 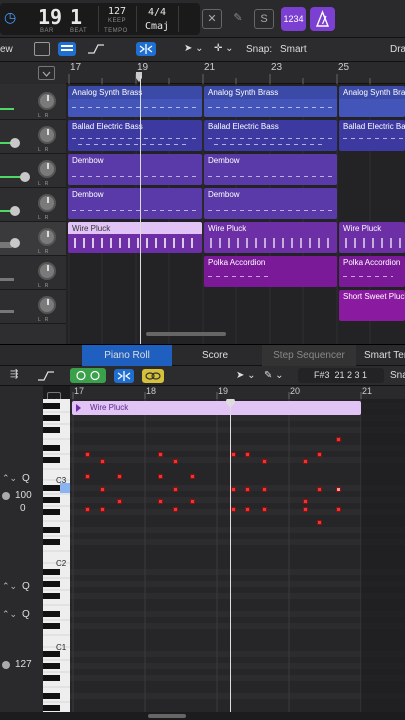 I want to click on count-in-button: 1234, so click(x=293, y=19).